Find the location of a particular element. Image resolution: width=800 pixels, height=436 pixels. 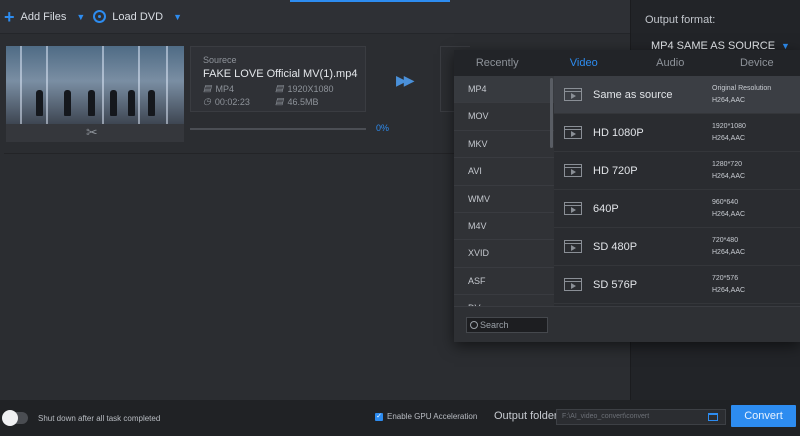

format-option-meta: 720*576 H264,AAC is located at coordinates (728, 285).